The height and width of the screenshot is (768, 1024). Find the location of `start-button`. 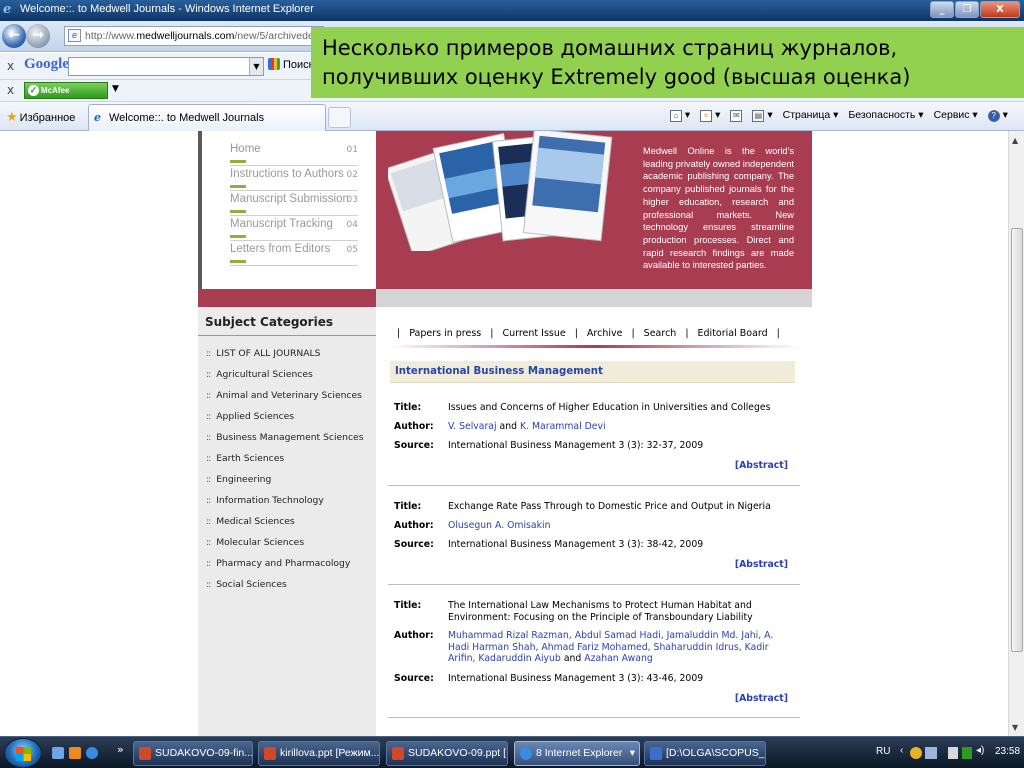

start-button is located at coordinates (23, 753).